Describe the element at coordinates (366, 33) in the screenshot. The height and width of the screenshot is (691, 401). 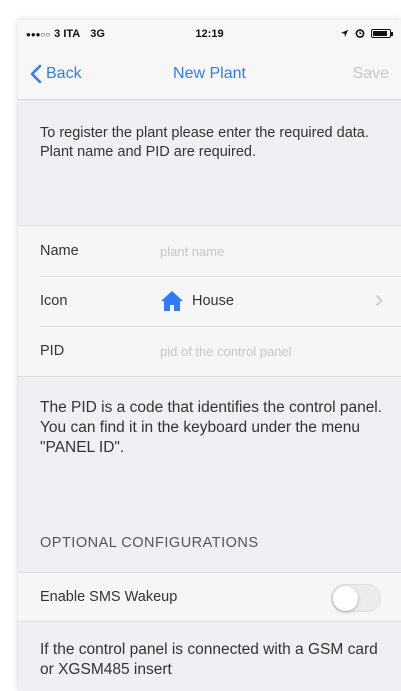
I see `status-right` at that location.